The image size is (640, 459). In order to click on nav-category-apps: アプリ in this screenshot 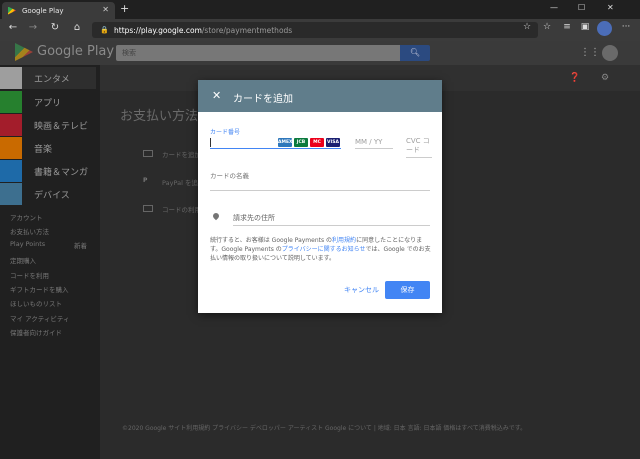, I will do `click(48, 102)`.